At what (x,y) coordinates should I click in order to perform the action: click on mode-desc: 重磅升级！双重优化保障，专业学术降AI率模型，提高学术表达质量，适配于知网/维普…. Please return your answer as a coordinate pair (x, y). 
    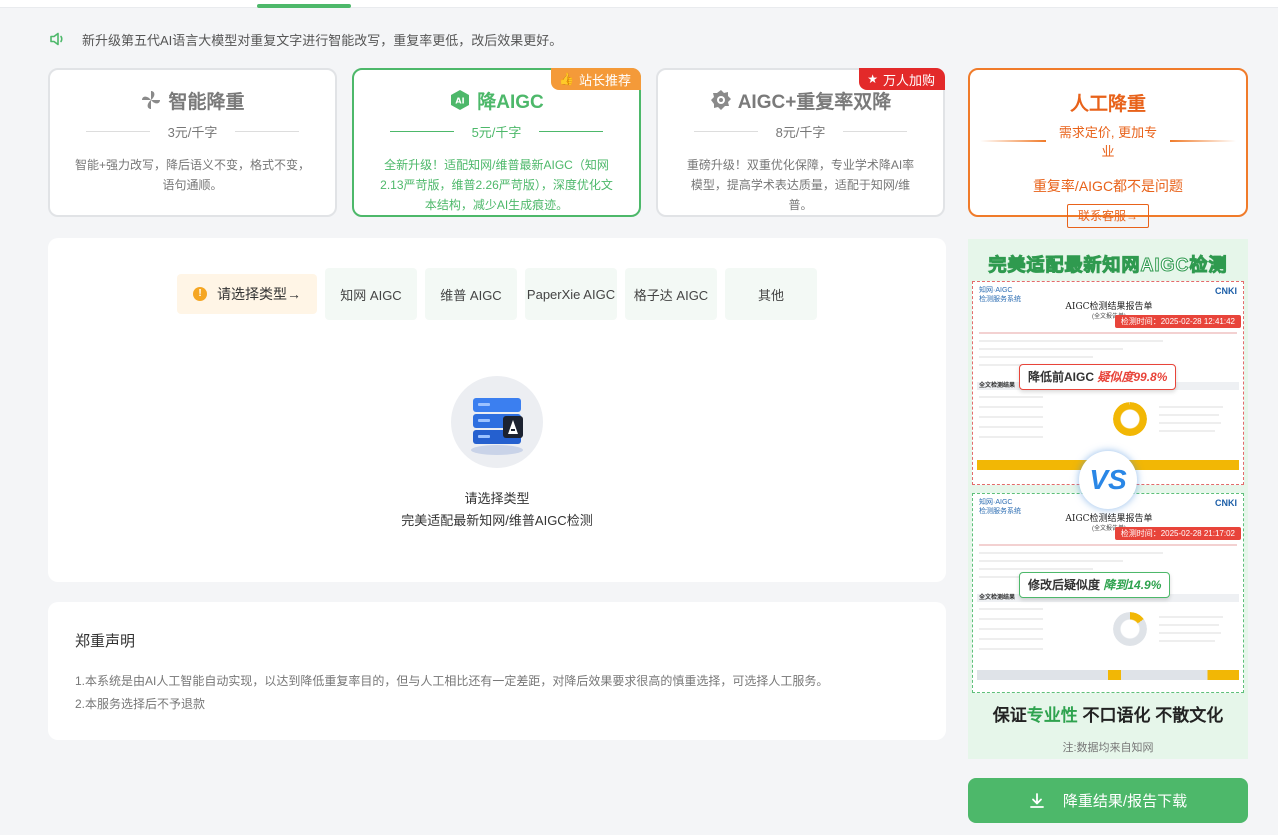
    Looking at the image, I should click on (800, 185).